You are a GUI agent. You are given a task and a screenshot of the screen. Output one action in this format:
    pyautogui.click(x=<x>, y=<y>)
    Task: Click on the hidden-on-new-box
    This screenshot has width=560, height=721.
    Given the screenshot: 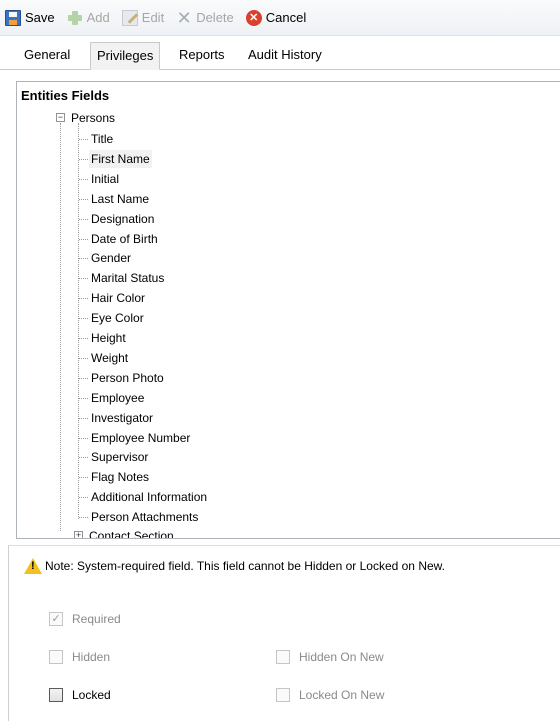 What is the action you would take?
    pyautogui.click(x=283, y=657)
    